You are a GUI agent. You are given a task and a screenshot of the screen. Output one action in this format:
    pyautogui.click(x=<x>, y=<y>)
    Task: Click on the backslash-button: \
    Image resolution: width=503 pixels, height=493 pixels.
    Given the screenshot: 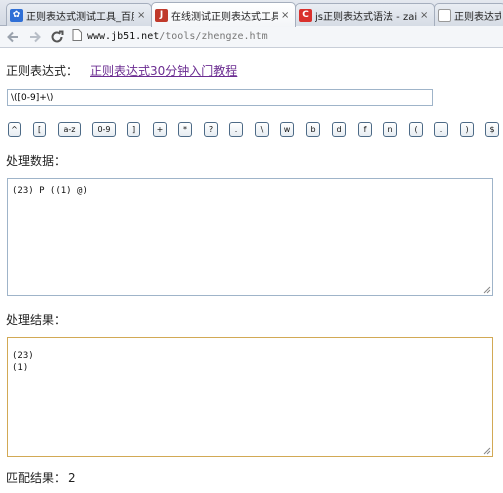 What is the action you would take?
    pyautogui.click(x=262, y=129)
    